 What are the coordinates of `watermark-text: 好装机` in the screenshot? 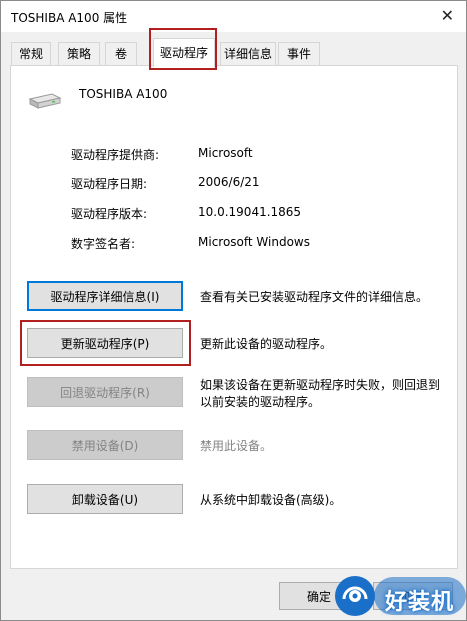 It's located at (420, 602).